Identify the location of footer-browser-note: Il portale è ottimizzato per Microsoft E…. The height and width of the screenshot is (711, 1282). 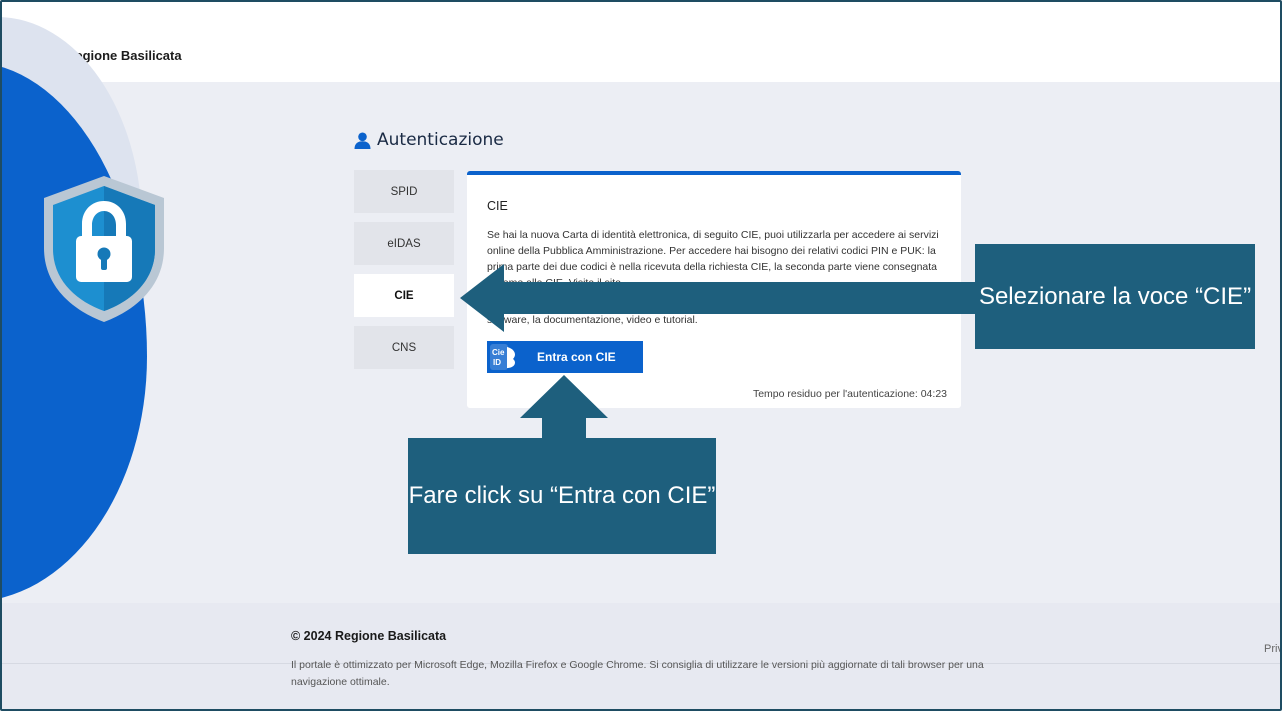
(637, 673).